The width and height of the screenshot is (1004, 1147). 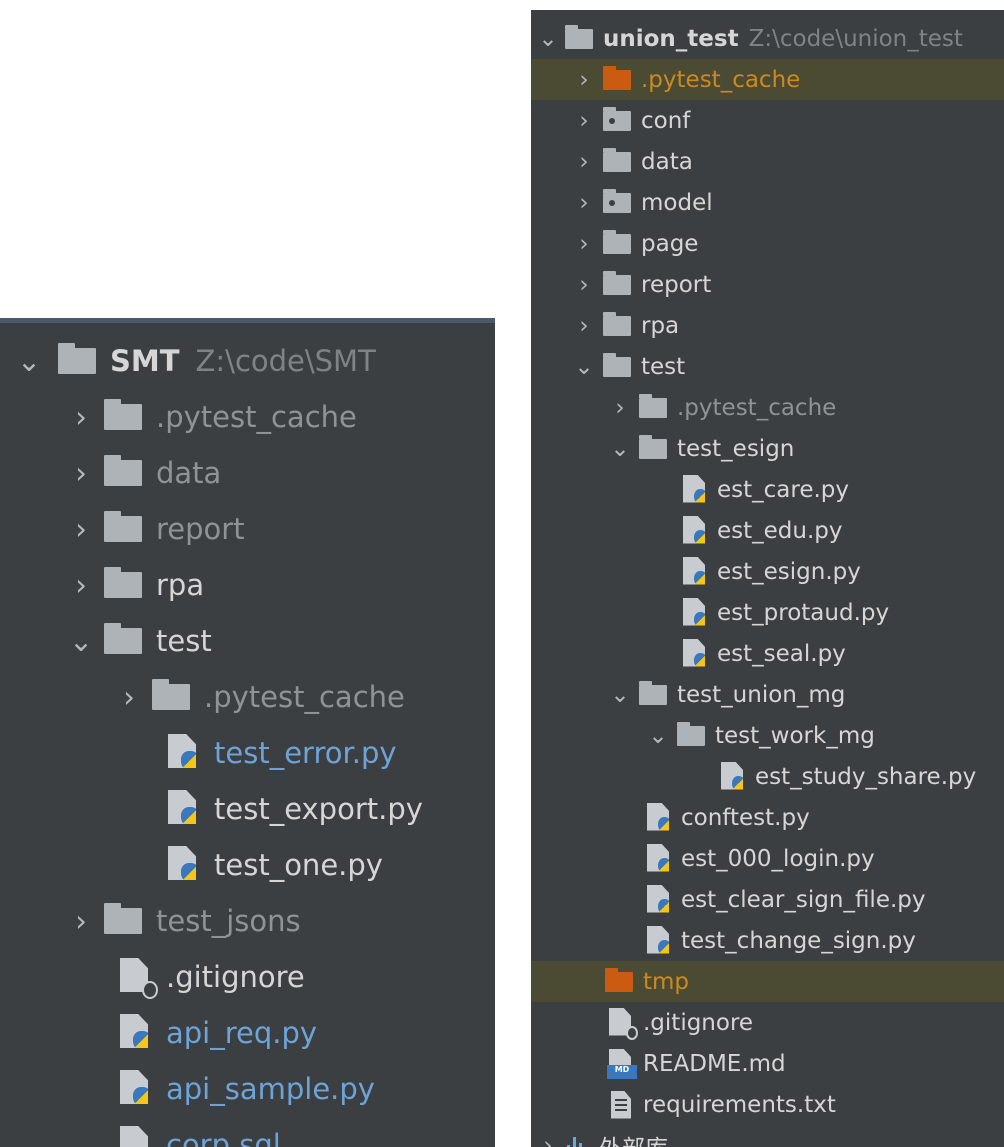 What do you see at coordinates (767, 899) in the screenshot?
I see `tree-item: est_clear_sign_file.py` at bounding box center [767, 899].